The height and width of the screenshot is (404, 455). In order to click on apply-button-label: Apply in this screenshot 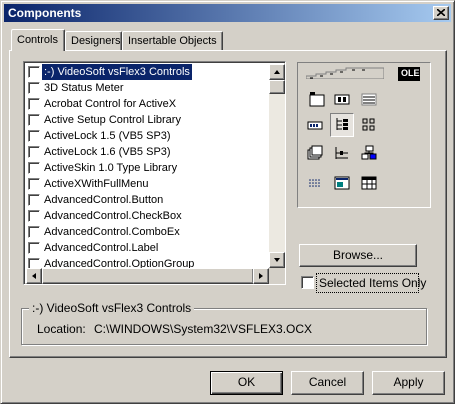, I will do `click(408, 382)`.